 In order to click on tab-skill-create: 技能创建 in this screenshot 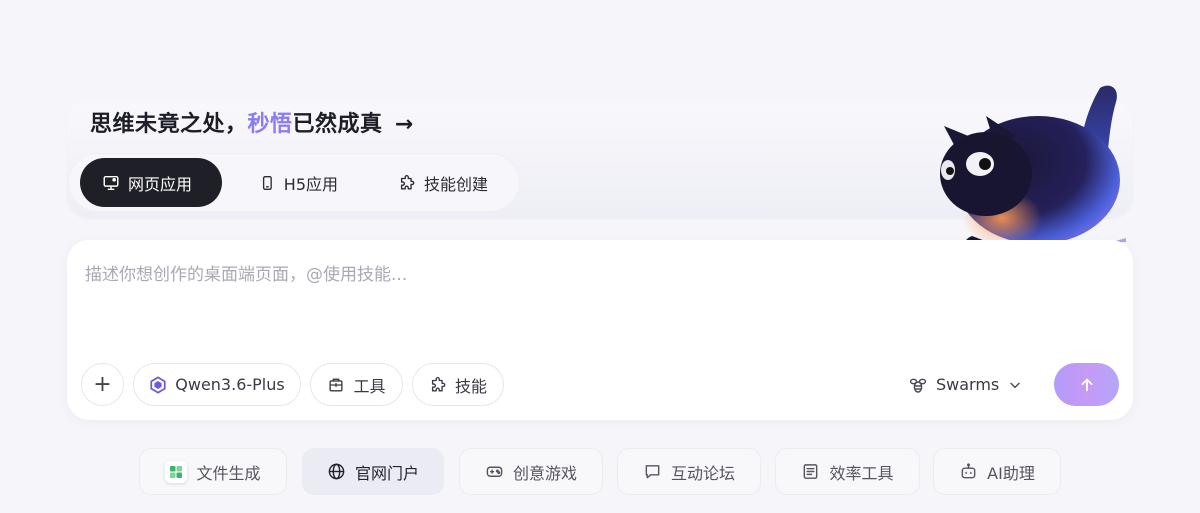, I will do `click(446, 182)`.